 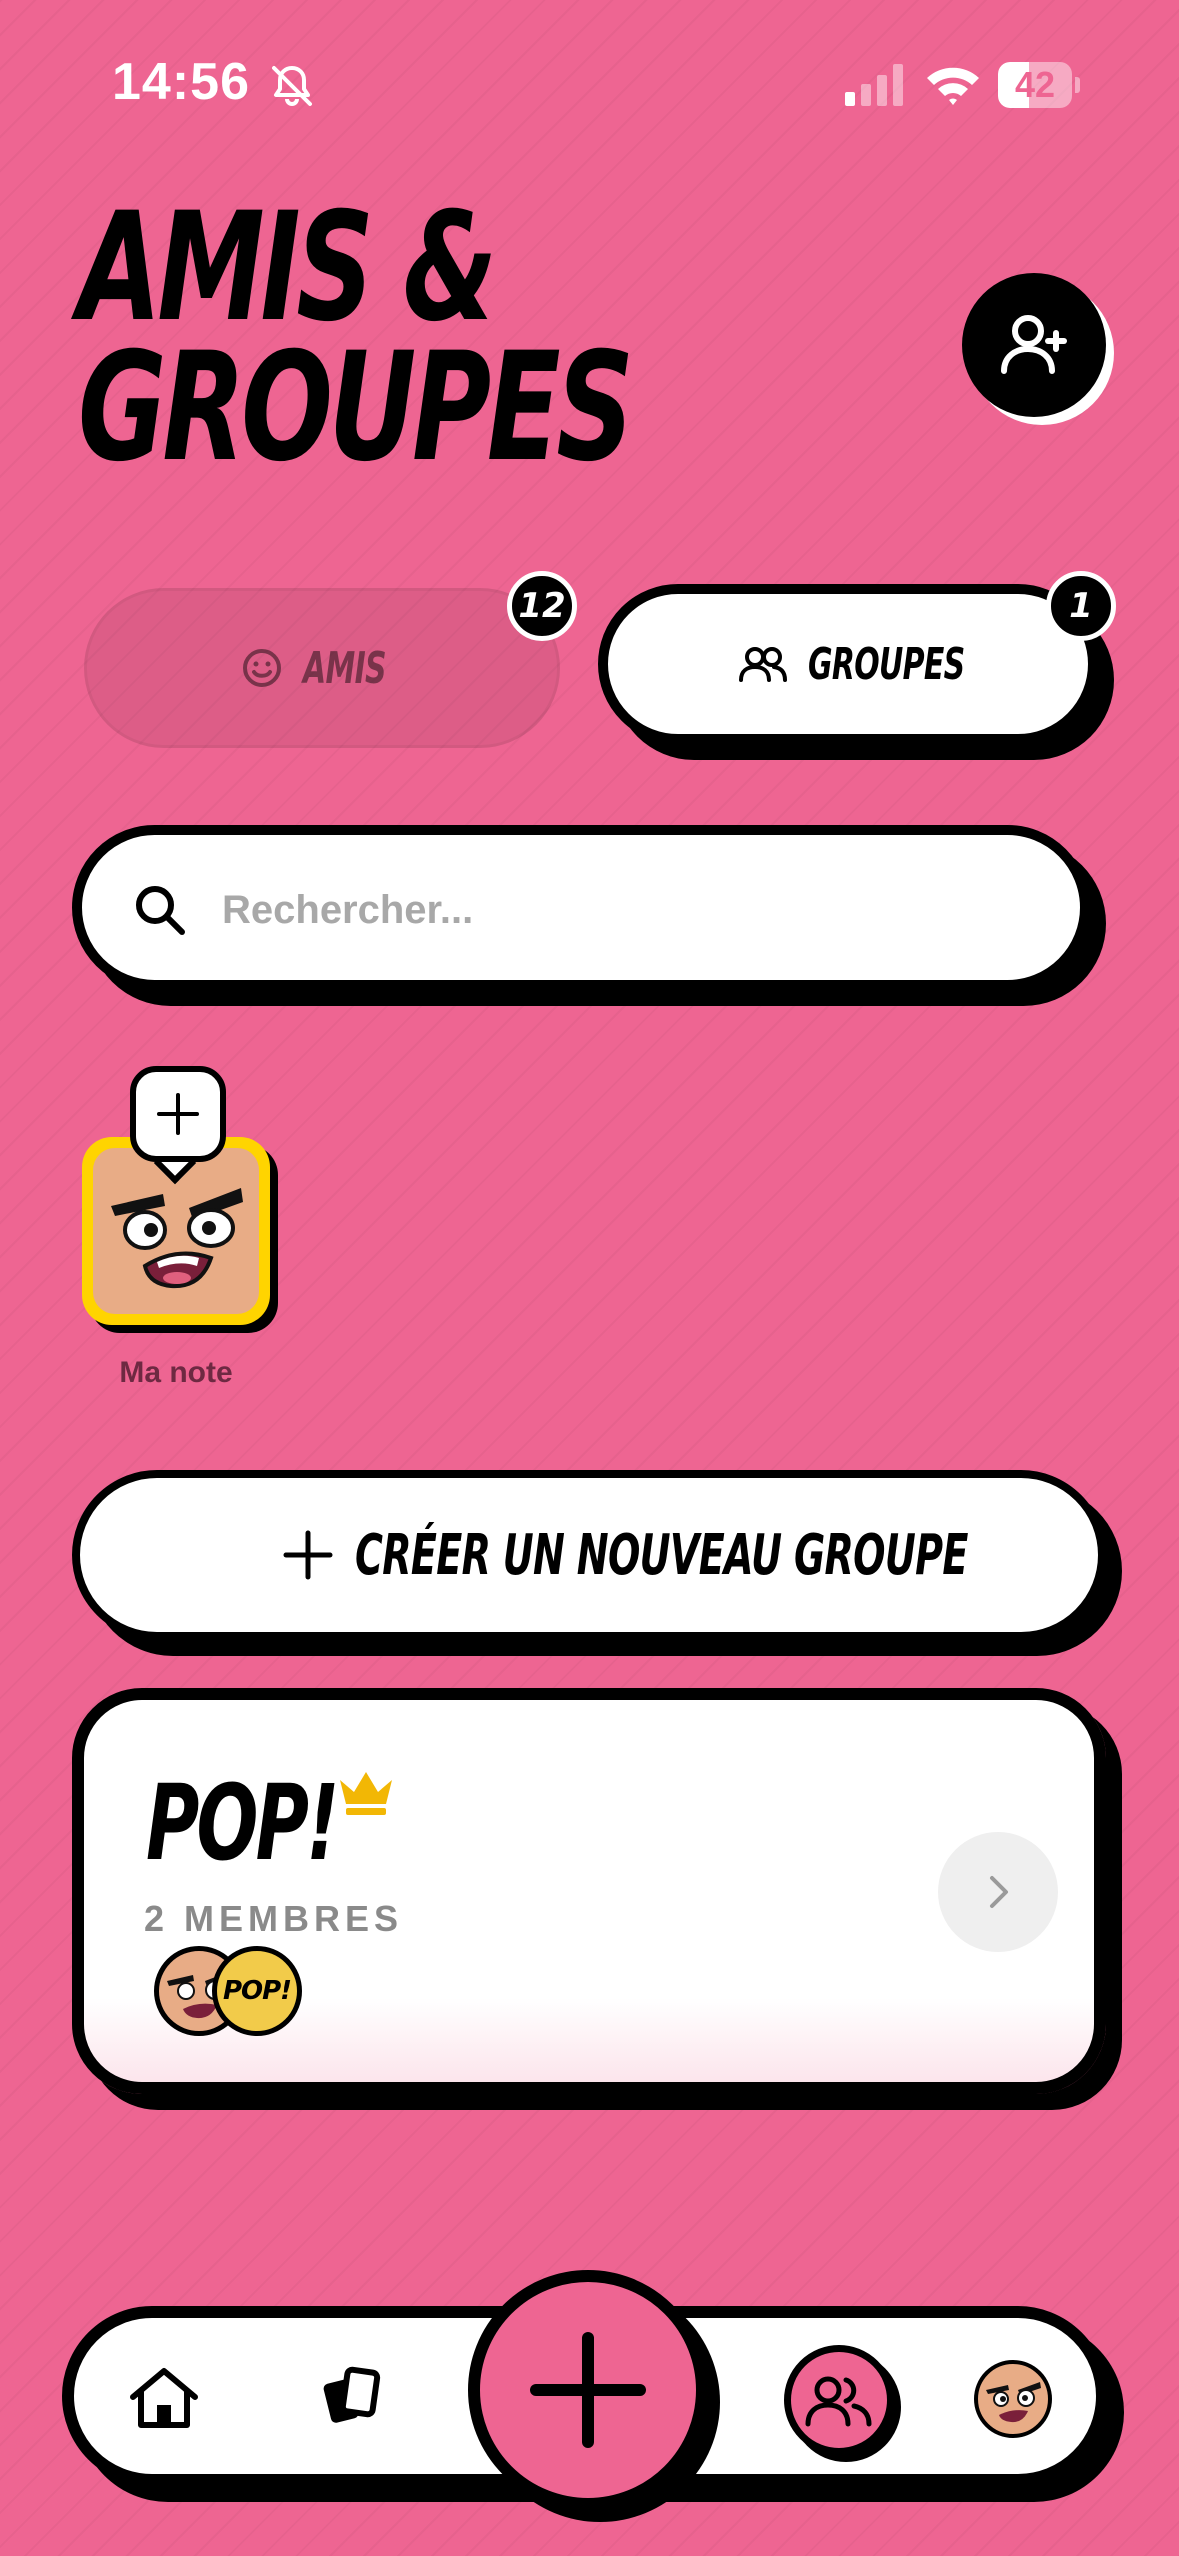 What do you see at coordinates (345, 668) in the screenshot?
I see `tab-amis-label: AMIS` at bounding box center [345, 668].